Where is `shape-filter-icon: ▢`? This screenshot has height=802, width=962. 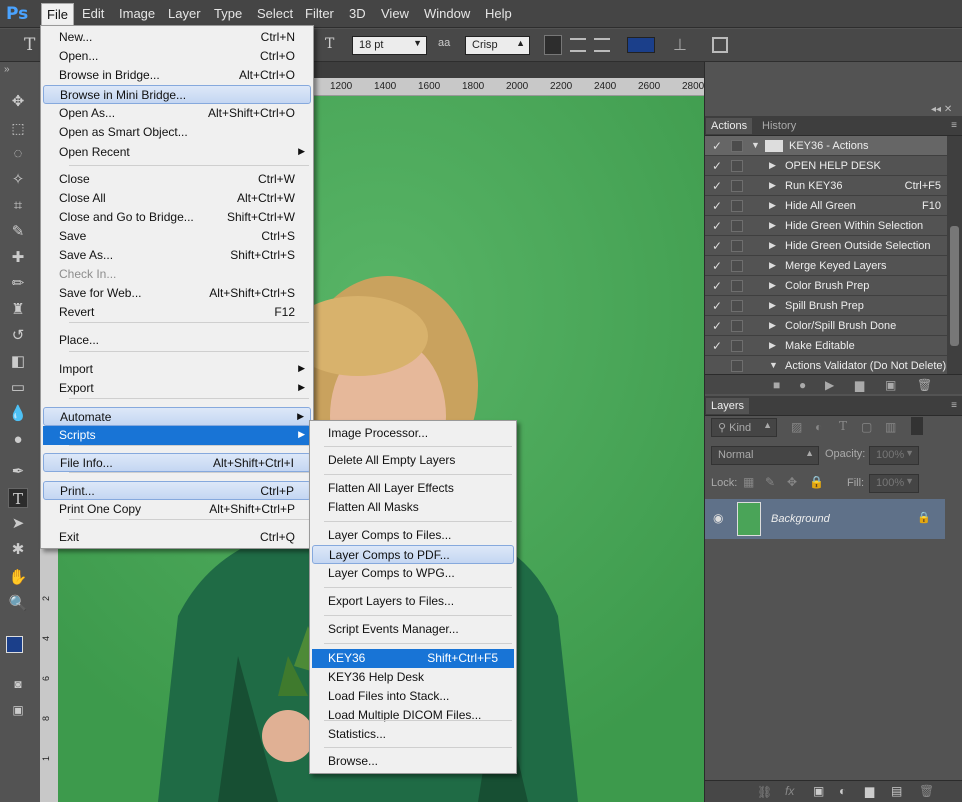 shape-filter-icon: ▢ is located at coordinates (866, 427).